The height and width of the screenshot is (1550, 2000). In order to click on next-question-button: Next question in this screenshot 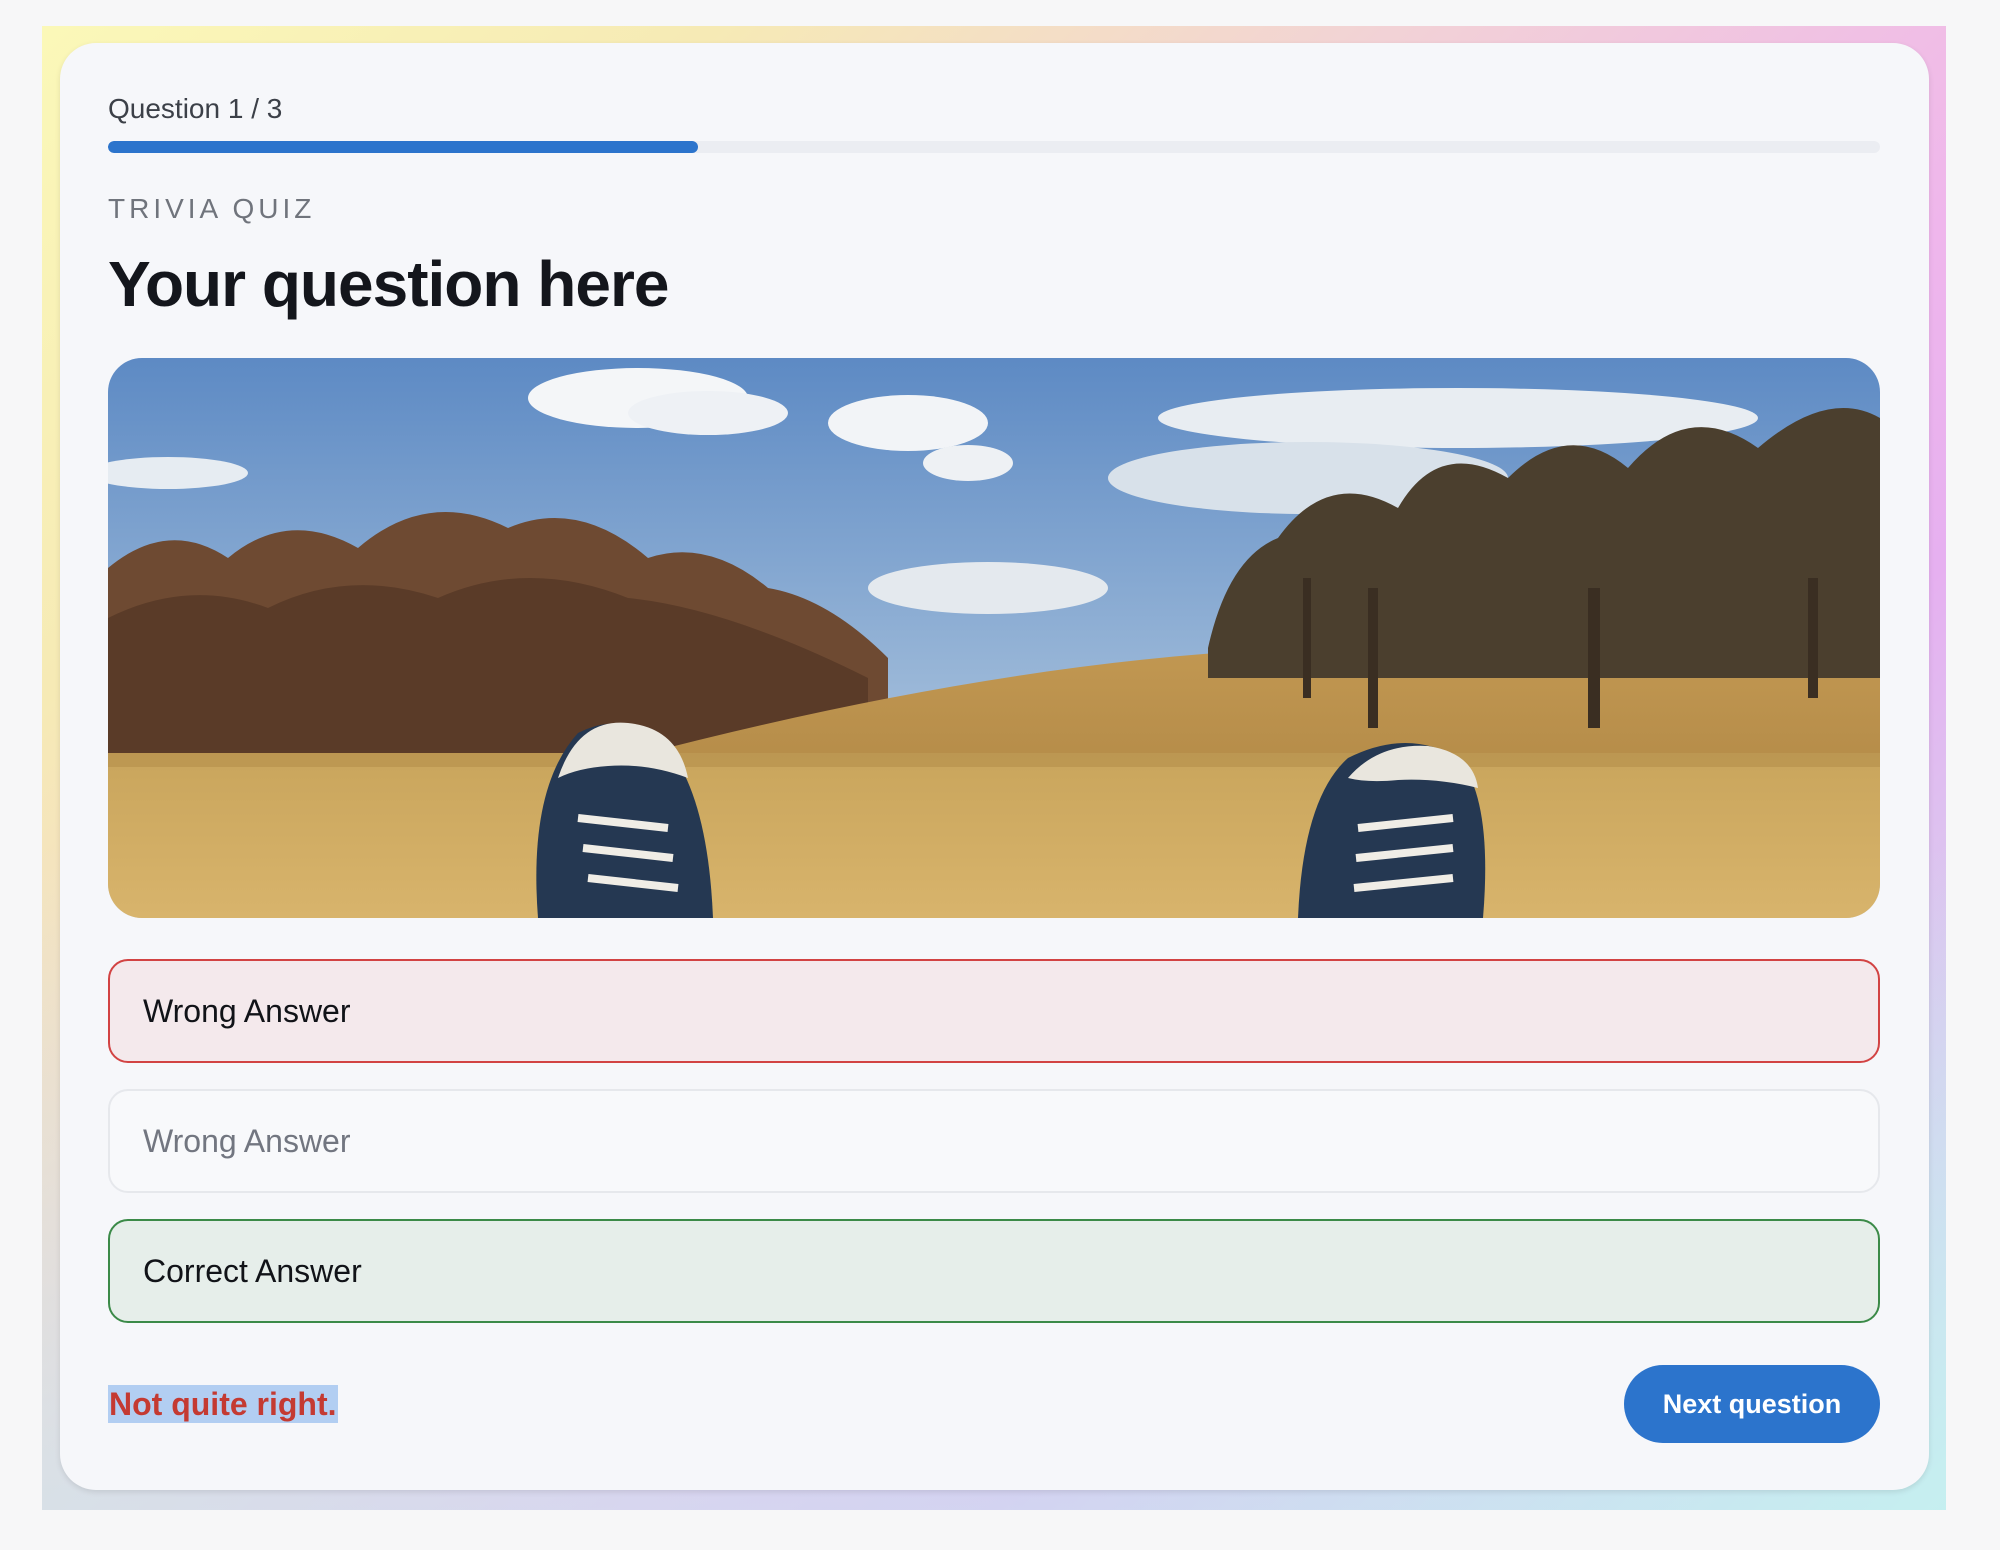, I will do `click(1752, 1404)`.